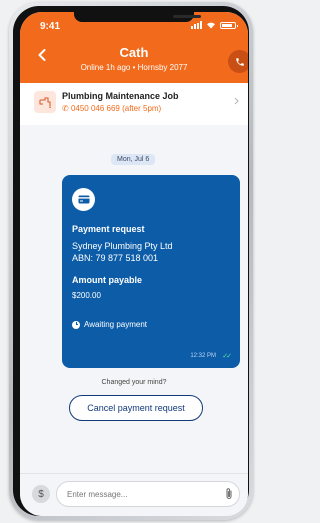  I want to click on business-abn: ABN: 79 877 518 001, so click(115, 258).